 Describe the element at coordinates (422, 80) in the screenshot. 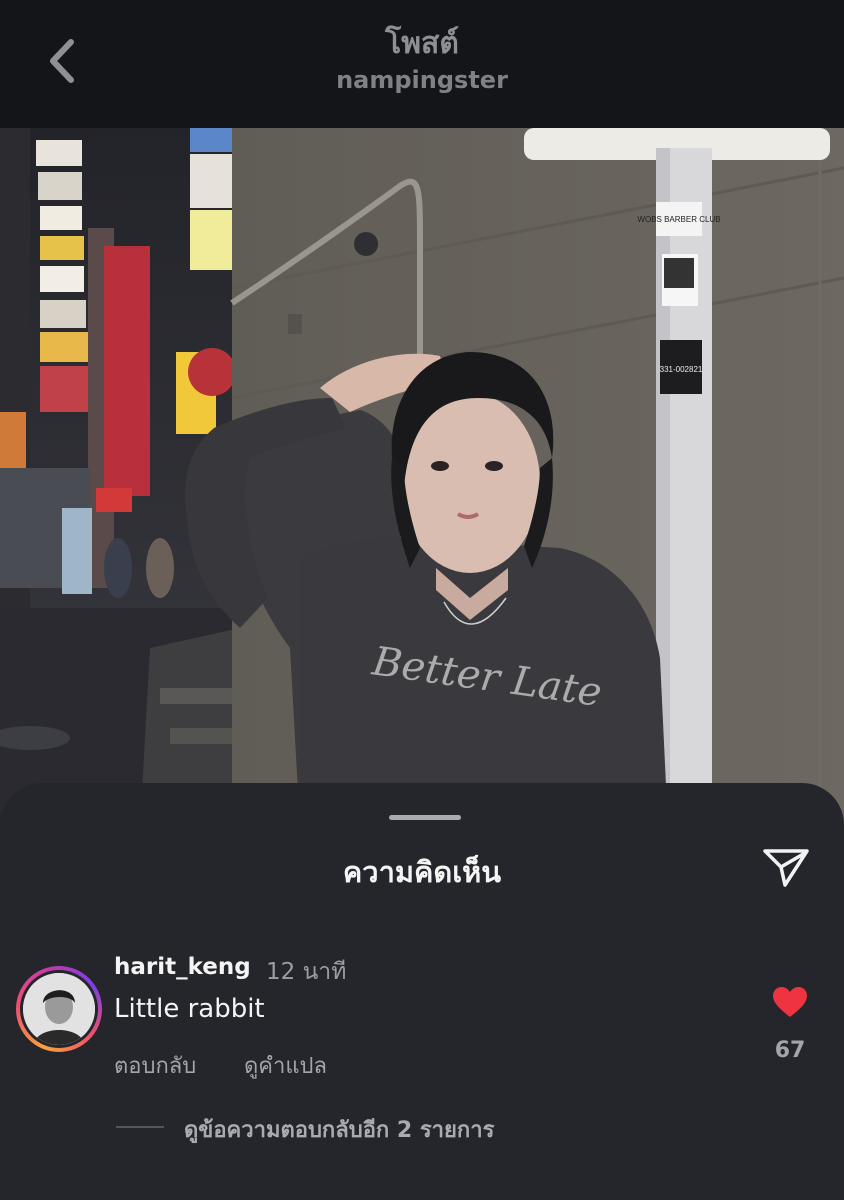

I see `post-author-username: nampingster` at that location.